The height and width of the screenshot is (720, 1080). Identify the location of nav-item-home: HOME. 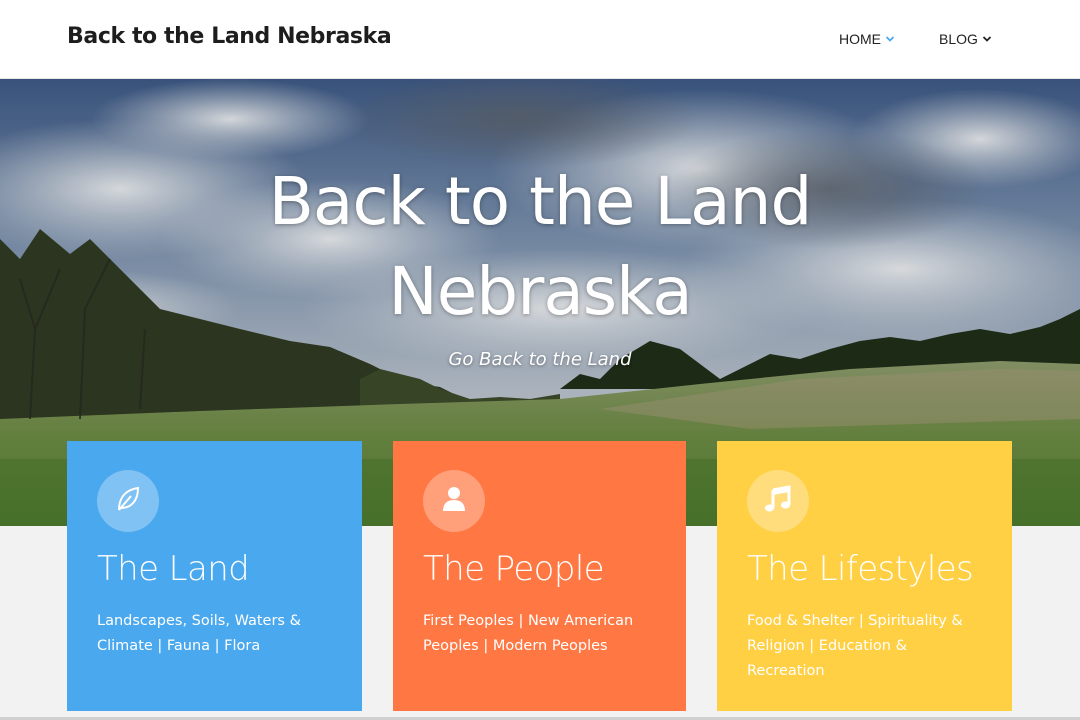
(867, 39).